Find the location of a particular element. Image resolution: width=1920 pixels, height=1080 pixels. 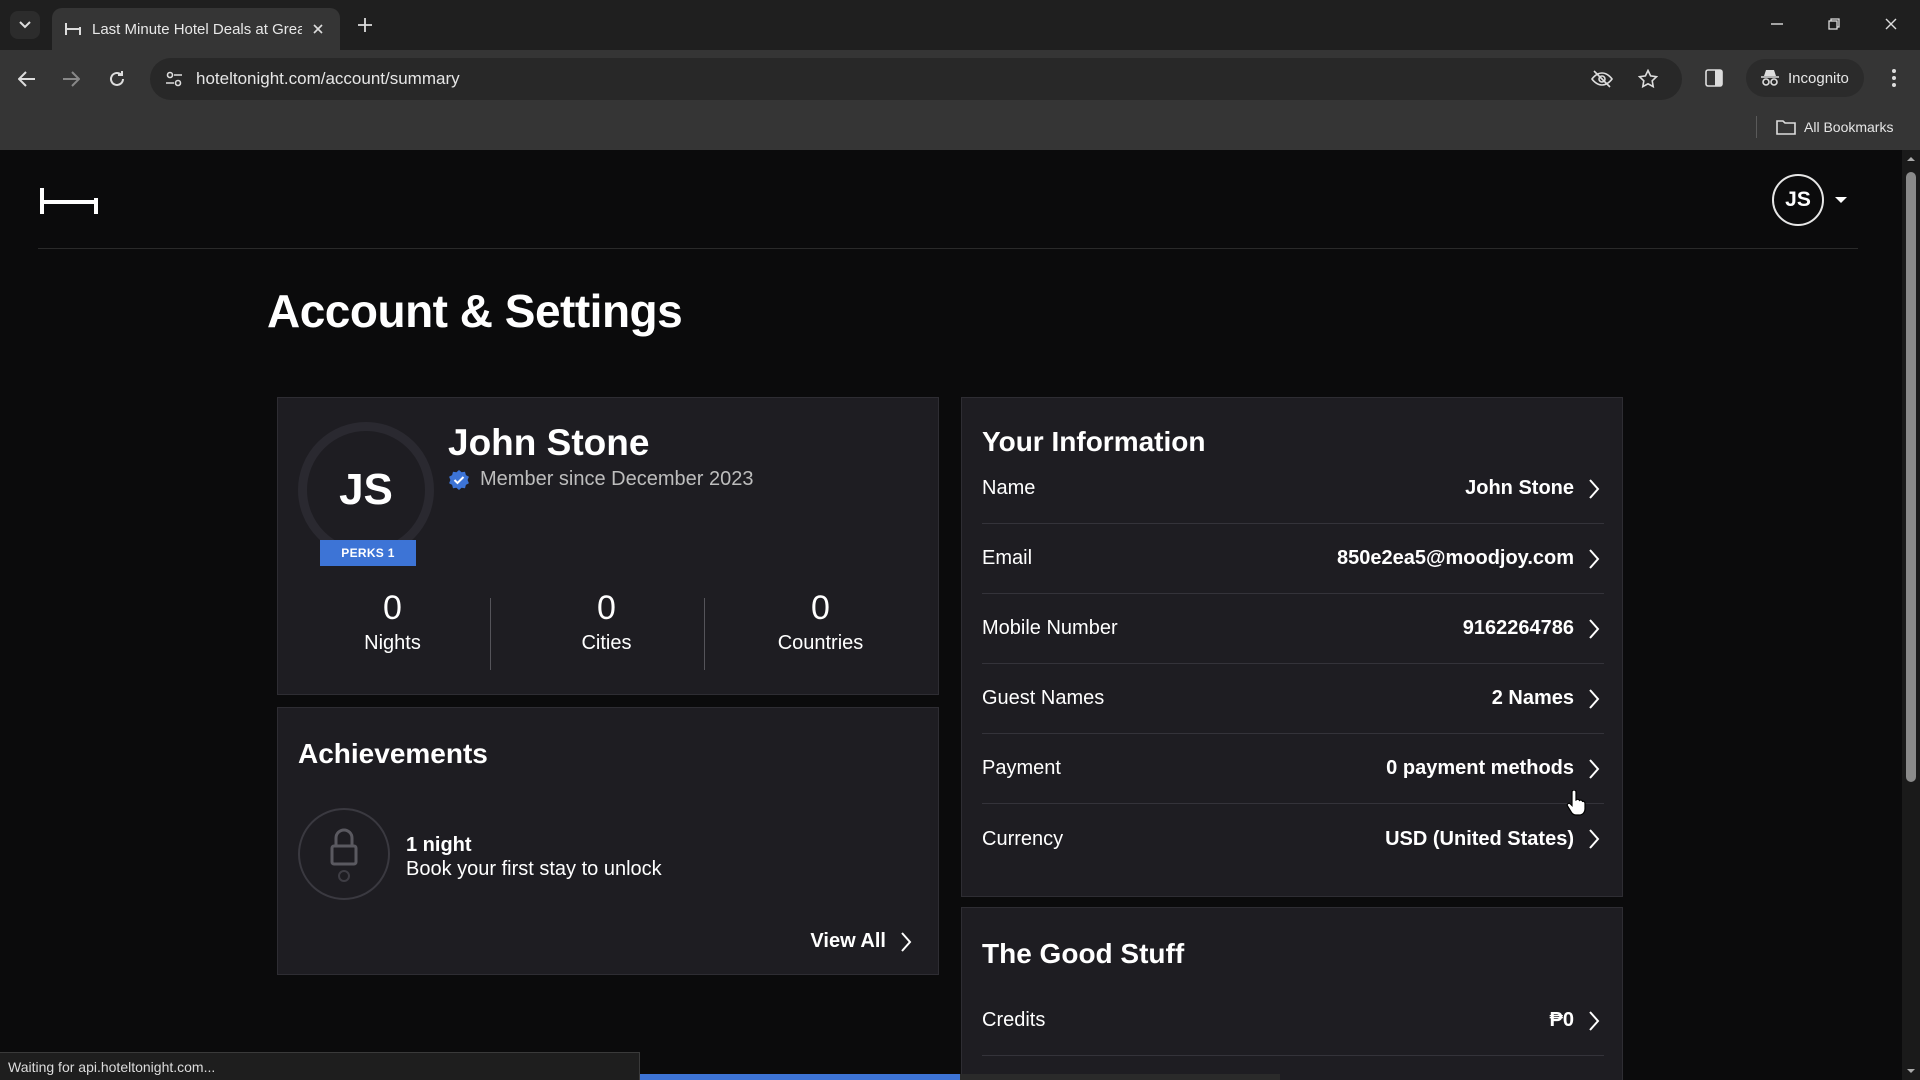

scroll-down-icon is located at coordinates (1911, 1071).